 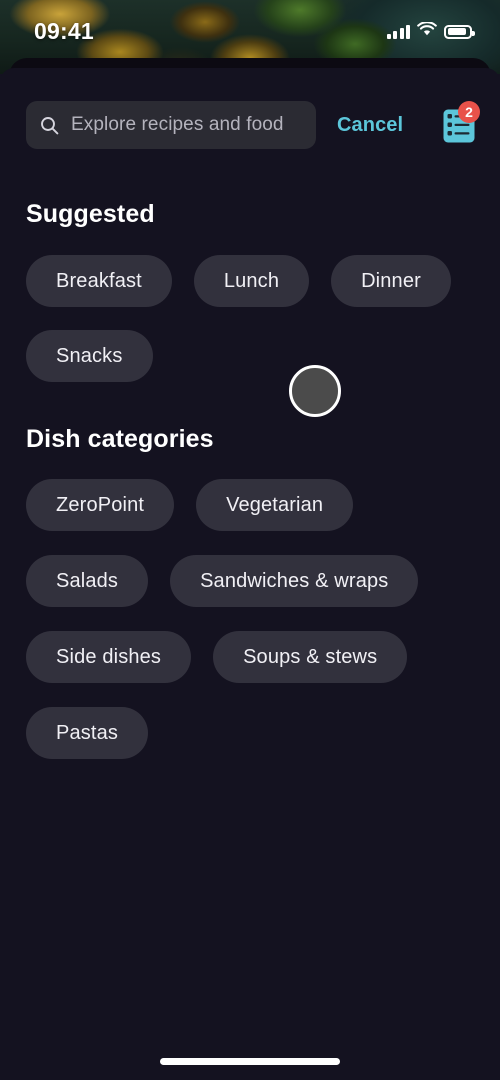 What do you see at coordinates (370, 125) in the screenshot?
I see `cancel-button: Cancel` at bounding box center [370, 125].